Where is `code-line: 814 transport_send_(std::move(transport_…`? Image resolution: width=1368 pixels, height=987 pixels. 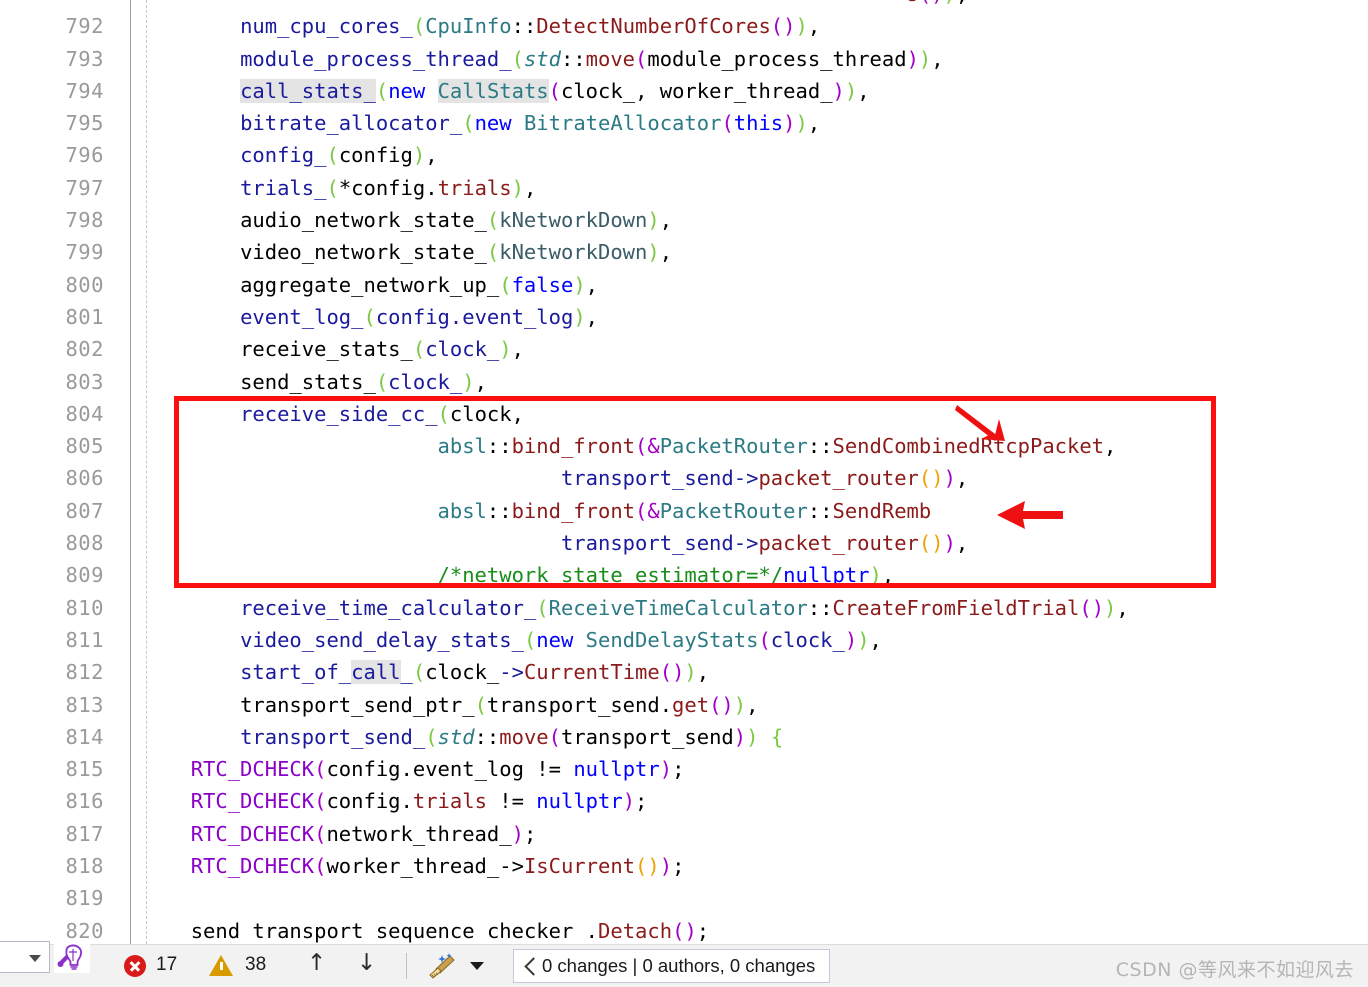 code-line: 814 transport_send_(std::move(transport_… is located at coordinates (684, 737).